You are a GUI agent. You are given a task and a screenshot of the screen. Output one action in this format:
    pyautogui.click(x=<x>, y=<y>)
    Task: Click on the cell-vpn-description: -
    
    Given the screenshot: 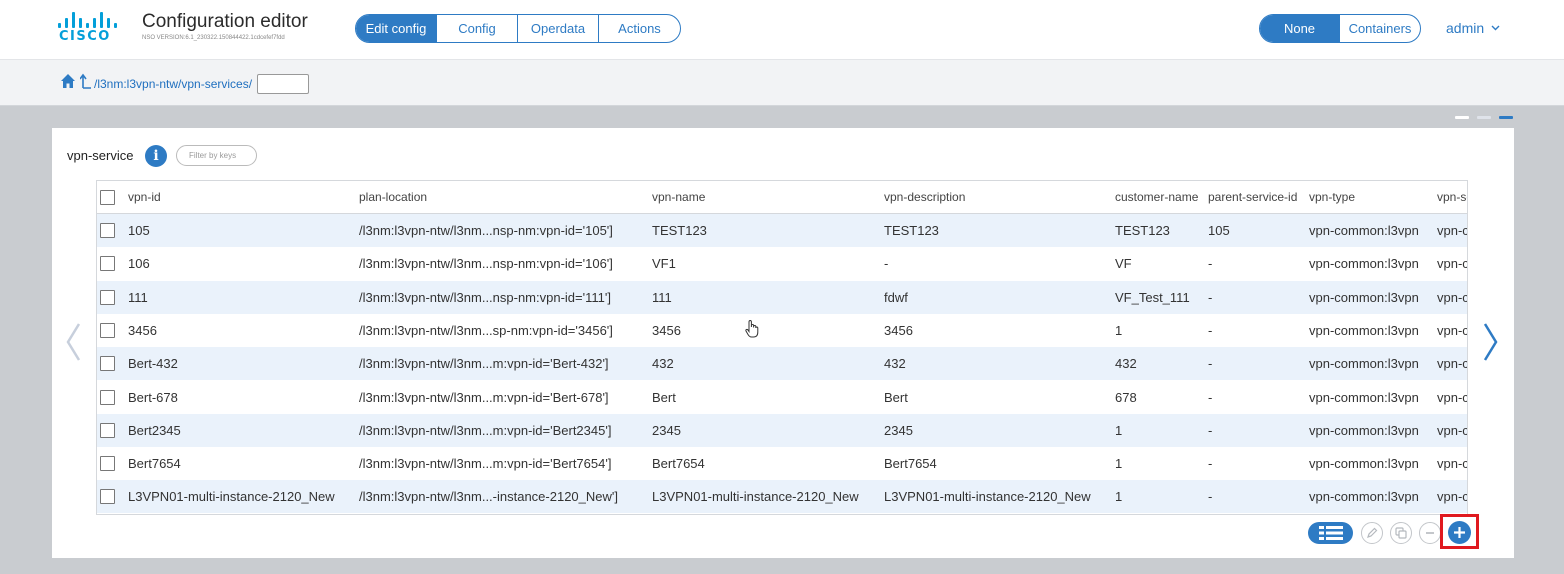 What is the action you would take?
    pyautogui.click(x=886, y=264)
    